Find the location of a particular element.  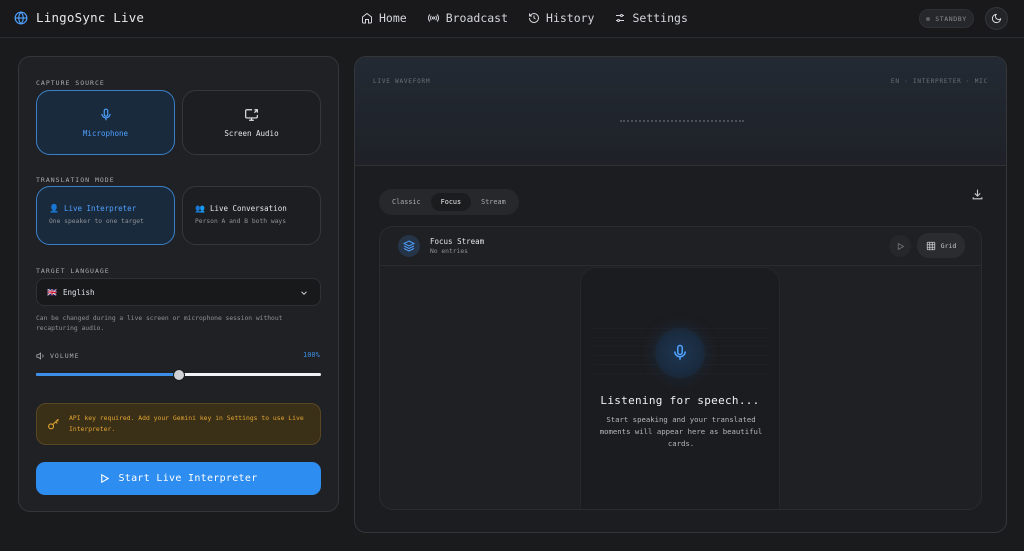

source-microphone-card: Microphone is located at coordinates (105, 122).